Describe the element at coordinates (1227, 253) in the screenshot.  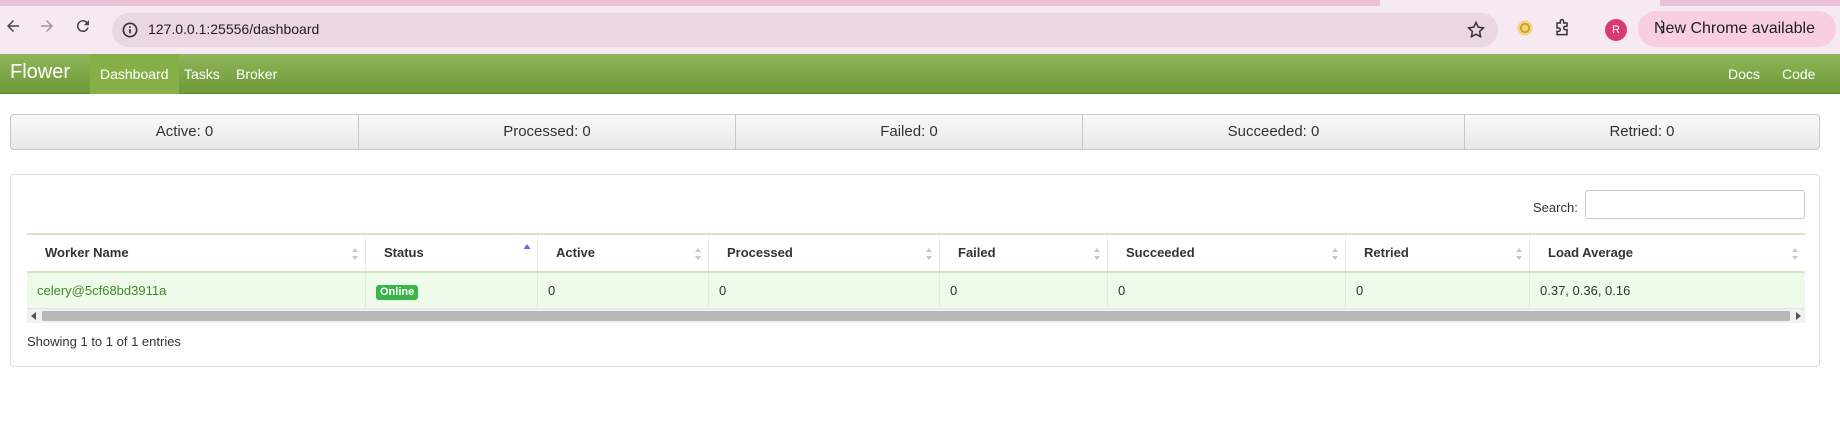
I see `column-succeeded: Succeeded` at that location.